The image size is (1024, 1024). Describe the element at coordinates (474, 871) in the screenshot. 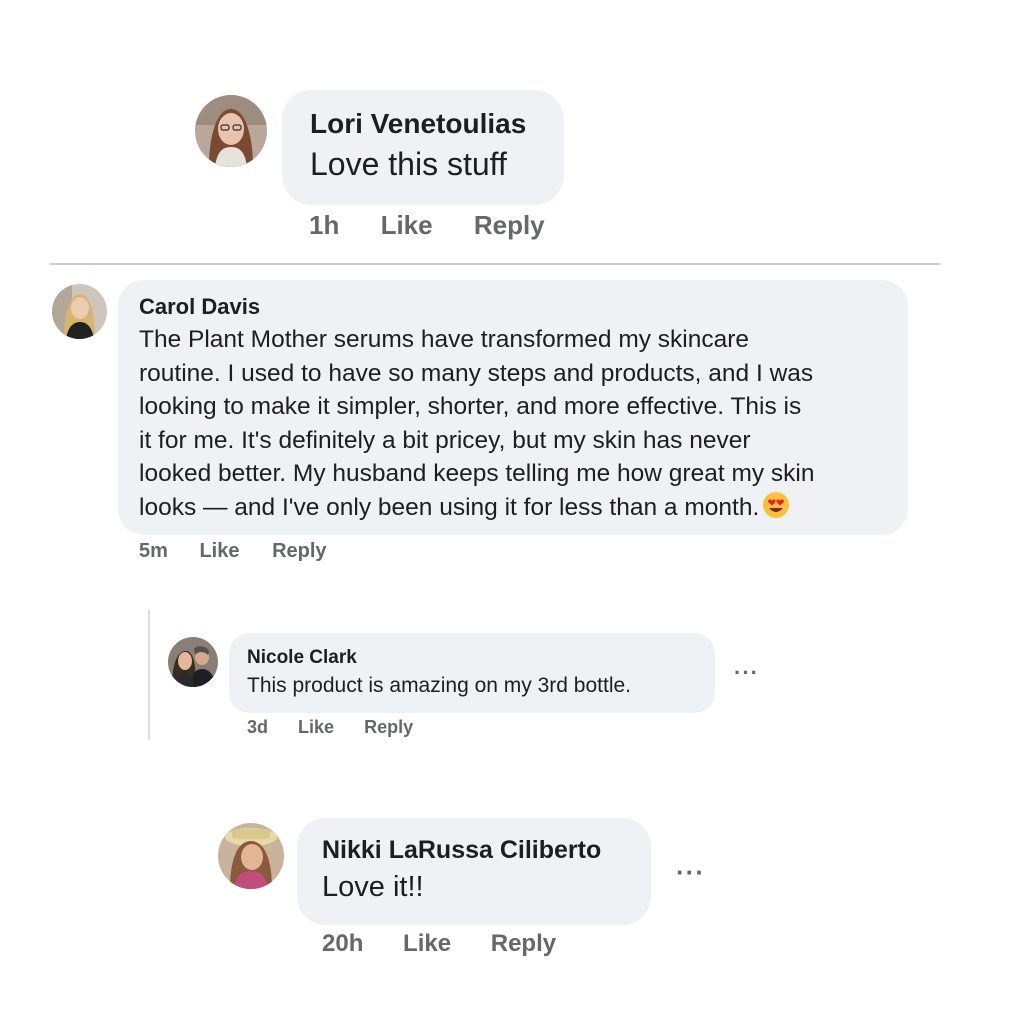

I see `comment-bubble: Nikki LaRussa Ciliberto Love it!!` at that location.